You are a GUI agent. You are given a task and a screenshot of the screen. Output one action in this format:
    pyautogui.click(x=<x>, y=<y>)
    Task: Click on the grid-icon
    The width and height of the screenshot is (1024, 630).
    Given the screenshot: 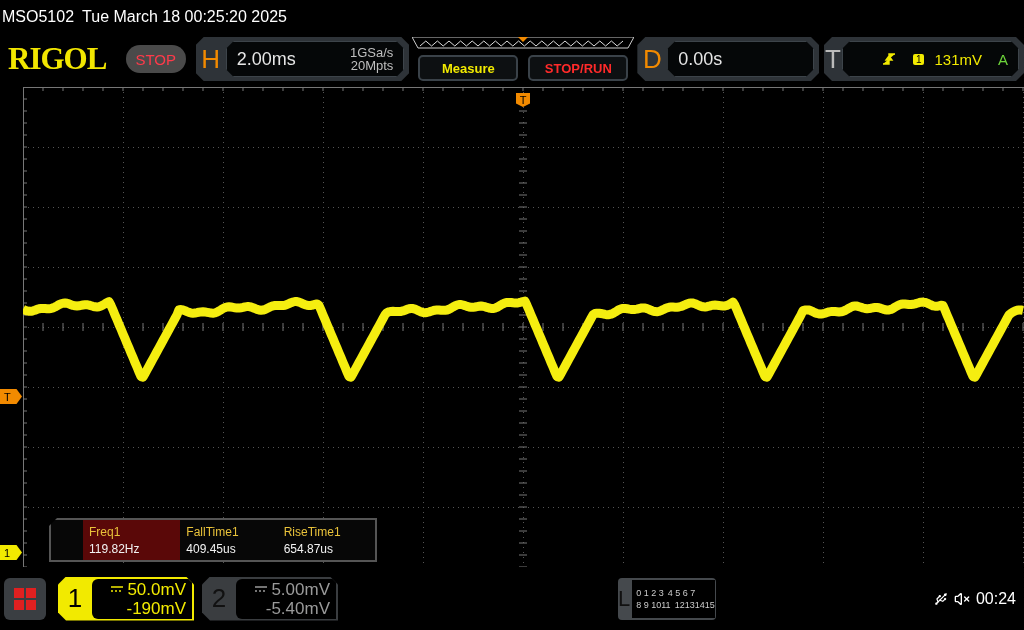 What is the action you would take?
    pyautogui.click(x=25, y=598)
    